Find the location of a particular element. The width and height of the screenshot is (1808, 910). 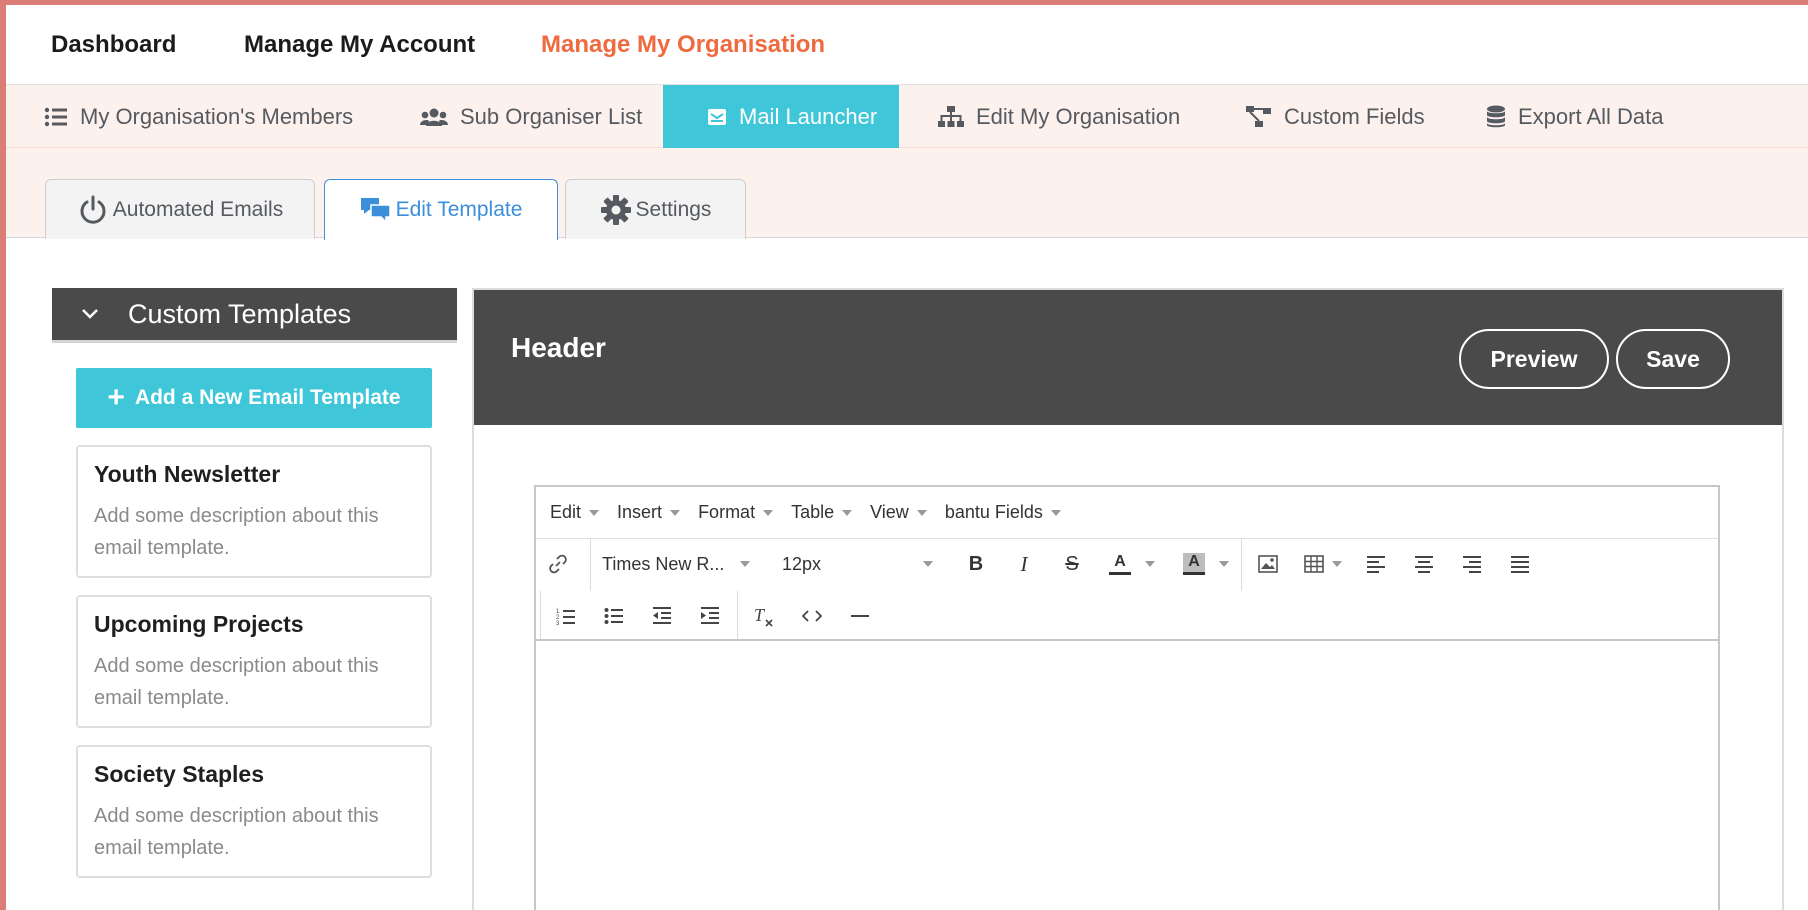

tab-automated-emails-label: Automated Emails is located at coordinates (198, 209).